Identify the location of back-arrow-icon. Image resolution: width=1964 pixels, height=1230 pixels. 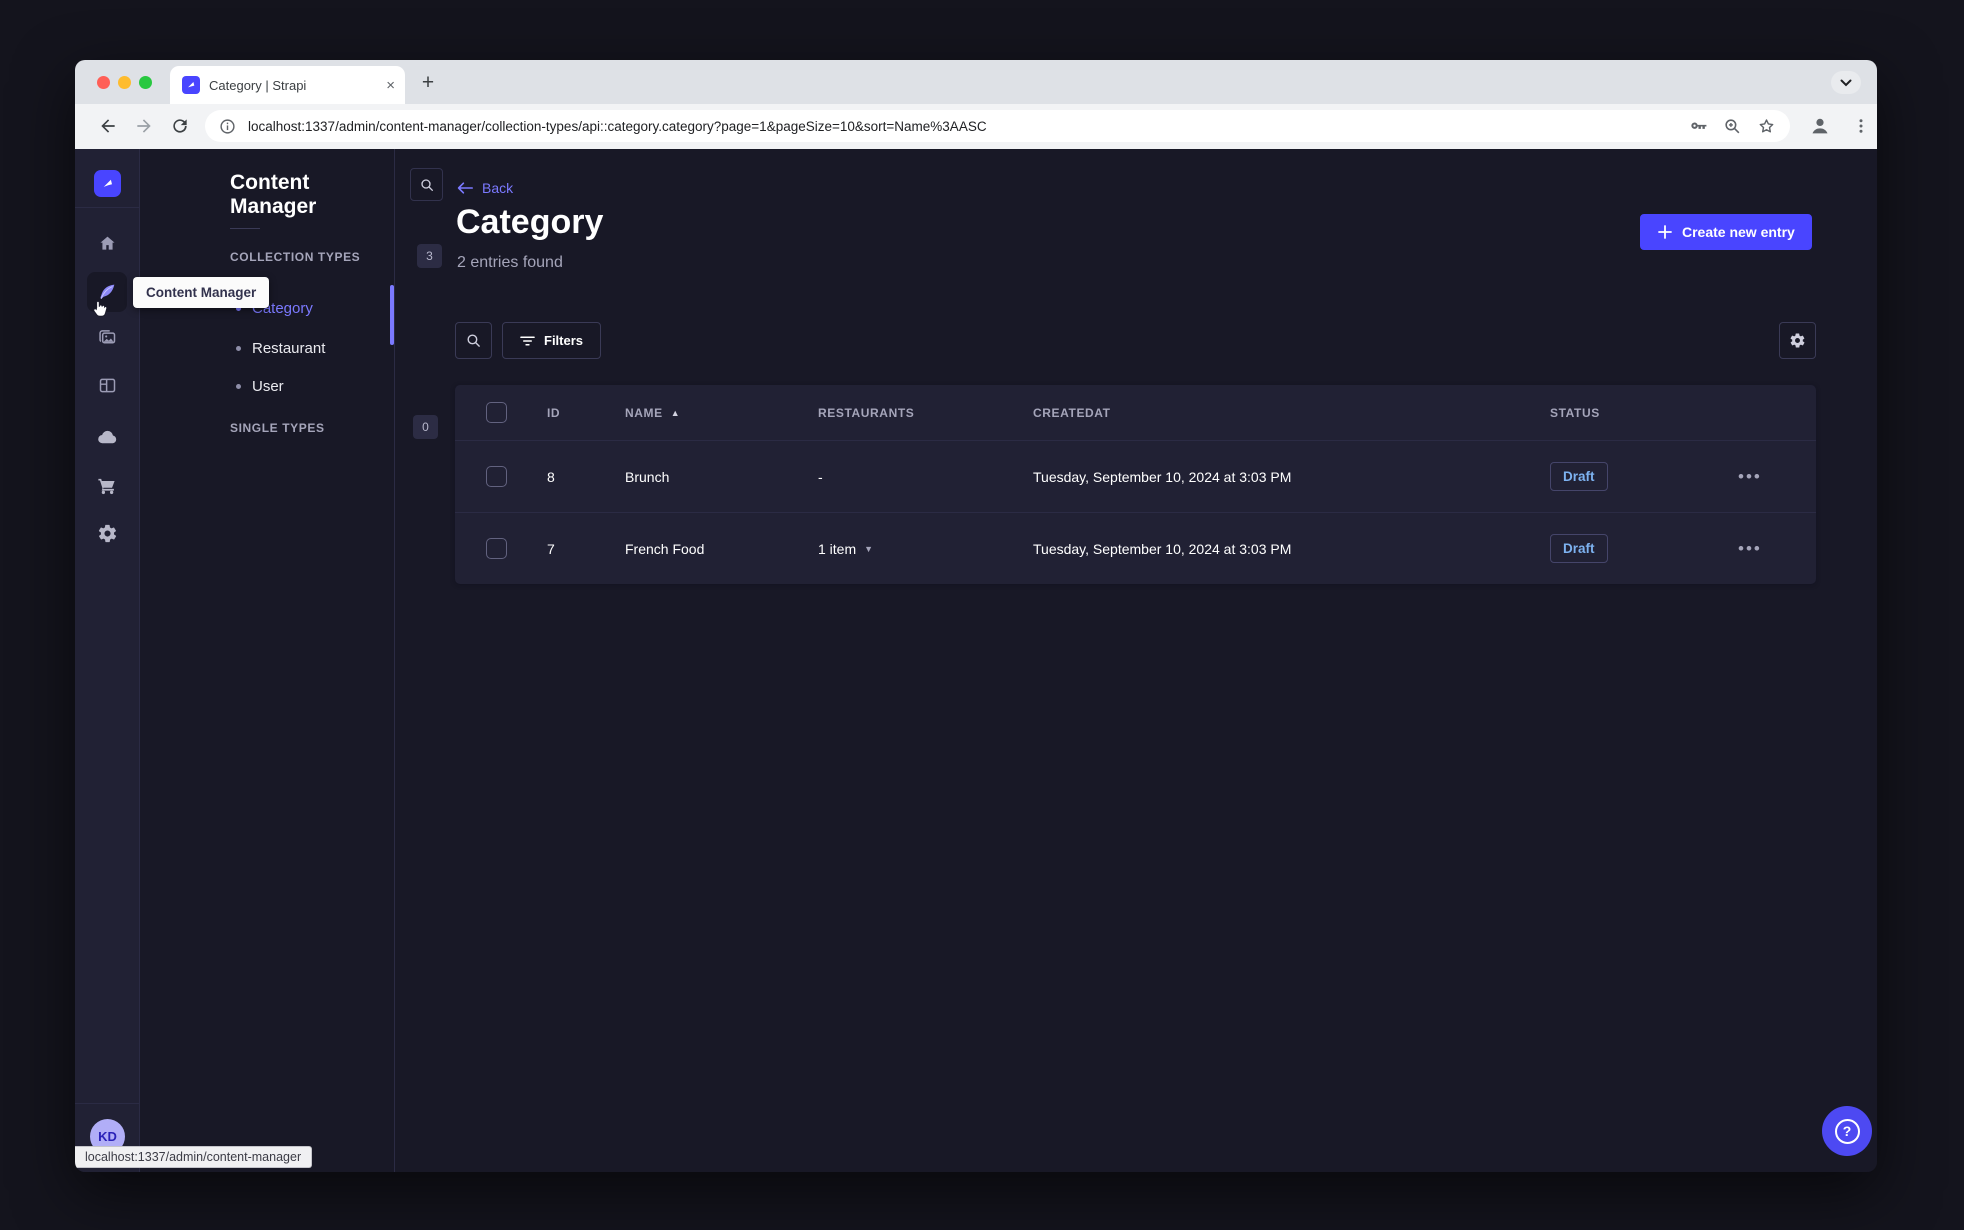
(465, 188).